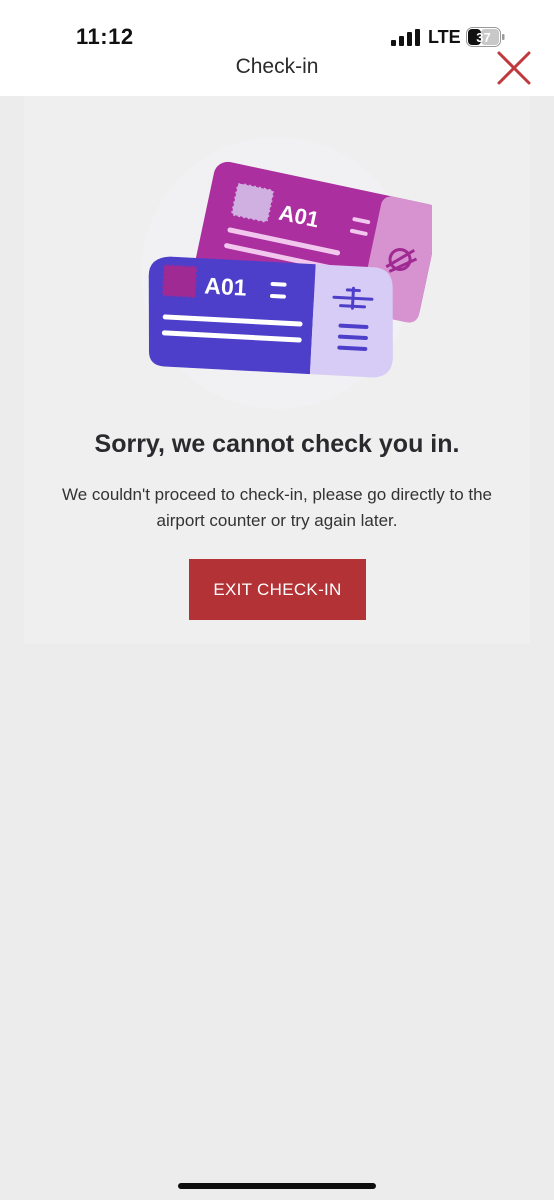 Image resolution: width=554 pixels, height=1200 pixels. I want to click on error-title: Sorry, we cannot check you in., so click(277, 444).